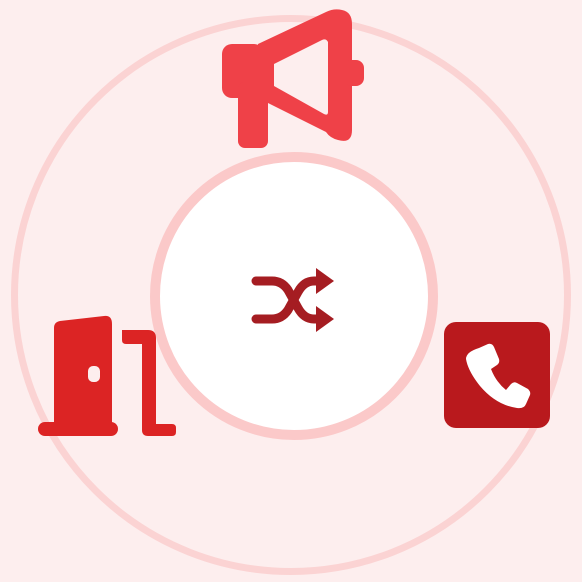 The image size is (582, 582). What do you see at coordinates (293, 77) in the screenshot?
I see `megaphone-icon` at bounding box center [293, 77].